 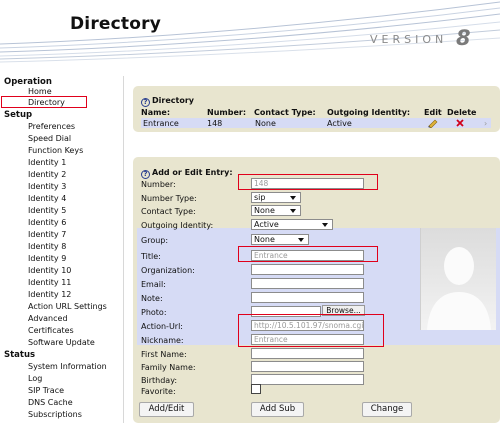 I want to click on annotation-highlight-action-url, so click(x=311, y=330).